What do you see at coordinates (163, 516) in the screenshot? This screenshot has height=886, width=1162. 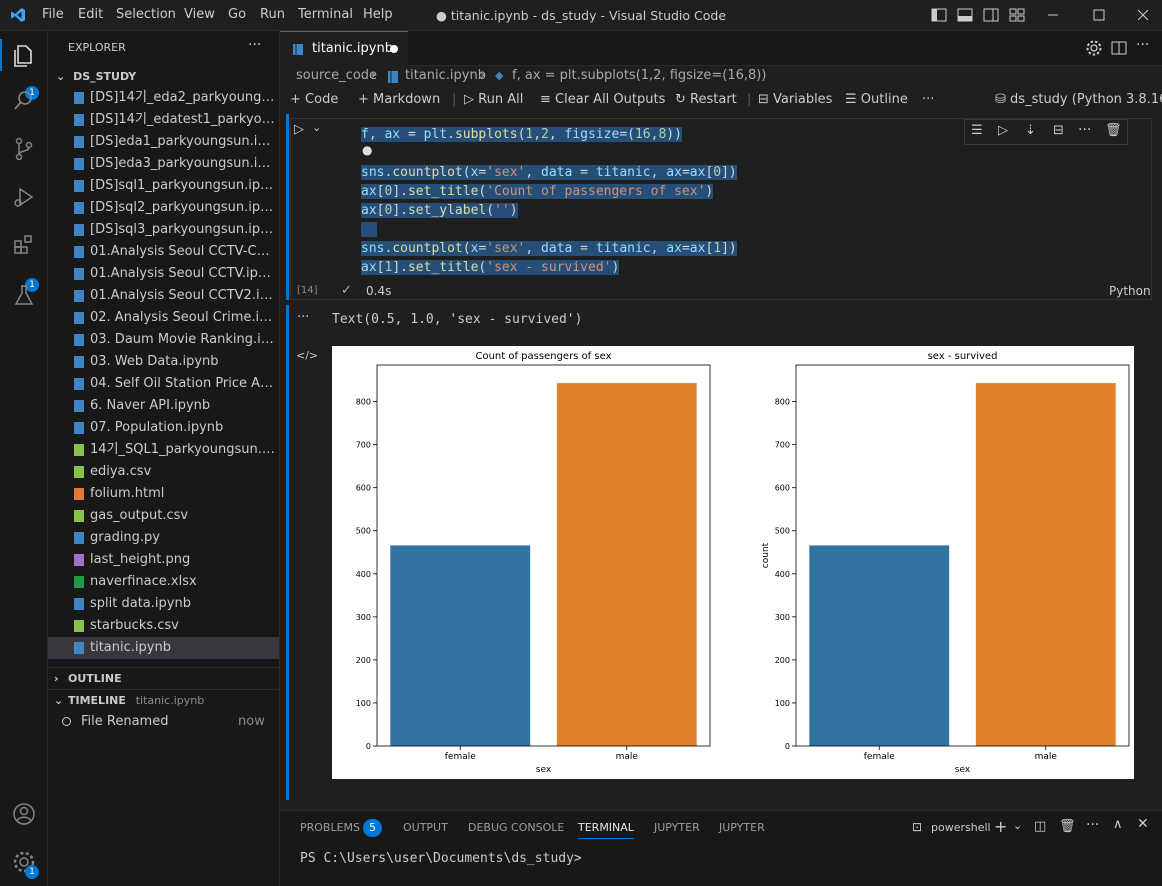 I see `file-item: gas_output.csv` at bounding box center [163, 516].